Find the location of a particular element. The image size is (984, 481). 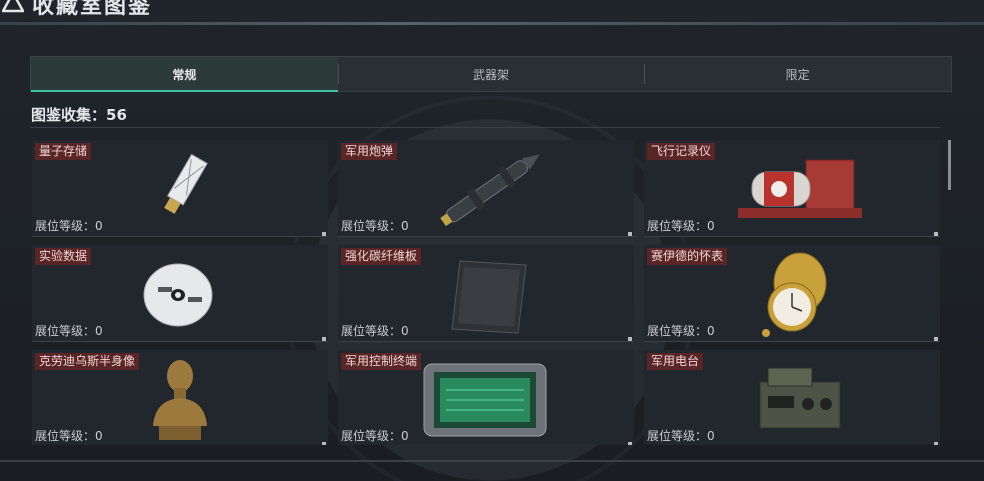

item-name: 量子存储 is located at coordinates (63, 151).